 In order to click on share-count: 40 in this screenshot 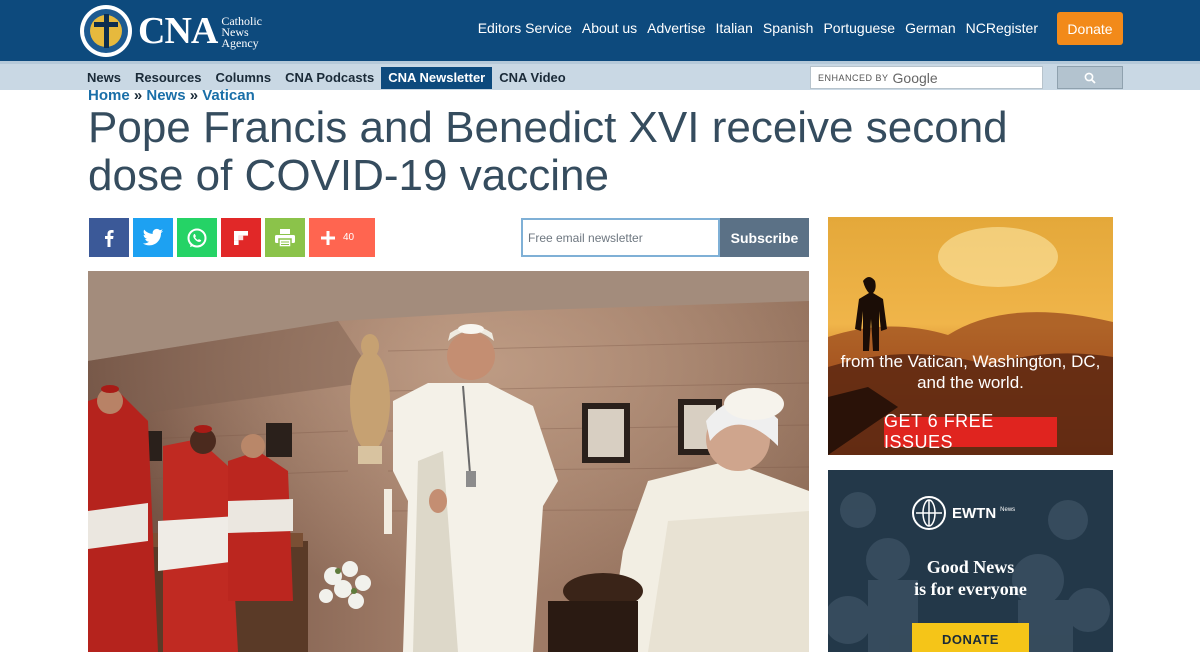, I will do `click(349, 237)`.